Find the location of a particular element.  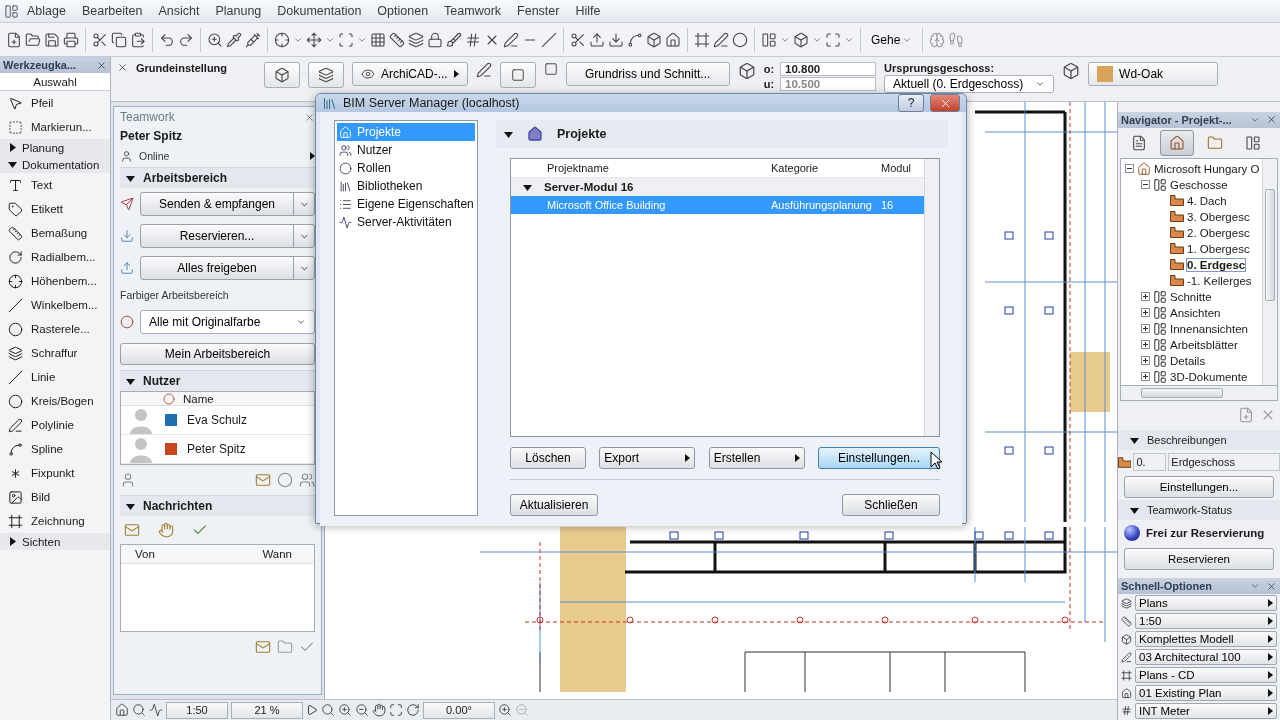

tool-group-header: Planung is located at coordinates (55, 147).